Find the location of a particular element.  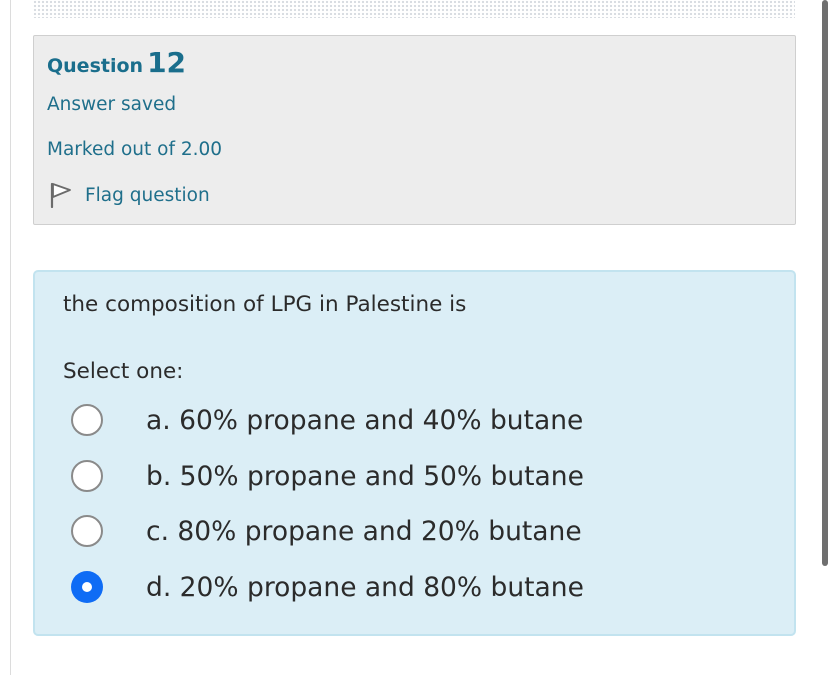

flag-question-toggle: Flag question is located at coordinates (129, 195).